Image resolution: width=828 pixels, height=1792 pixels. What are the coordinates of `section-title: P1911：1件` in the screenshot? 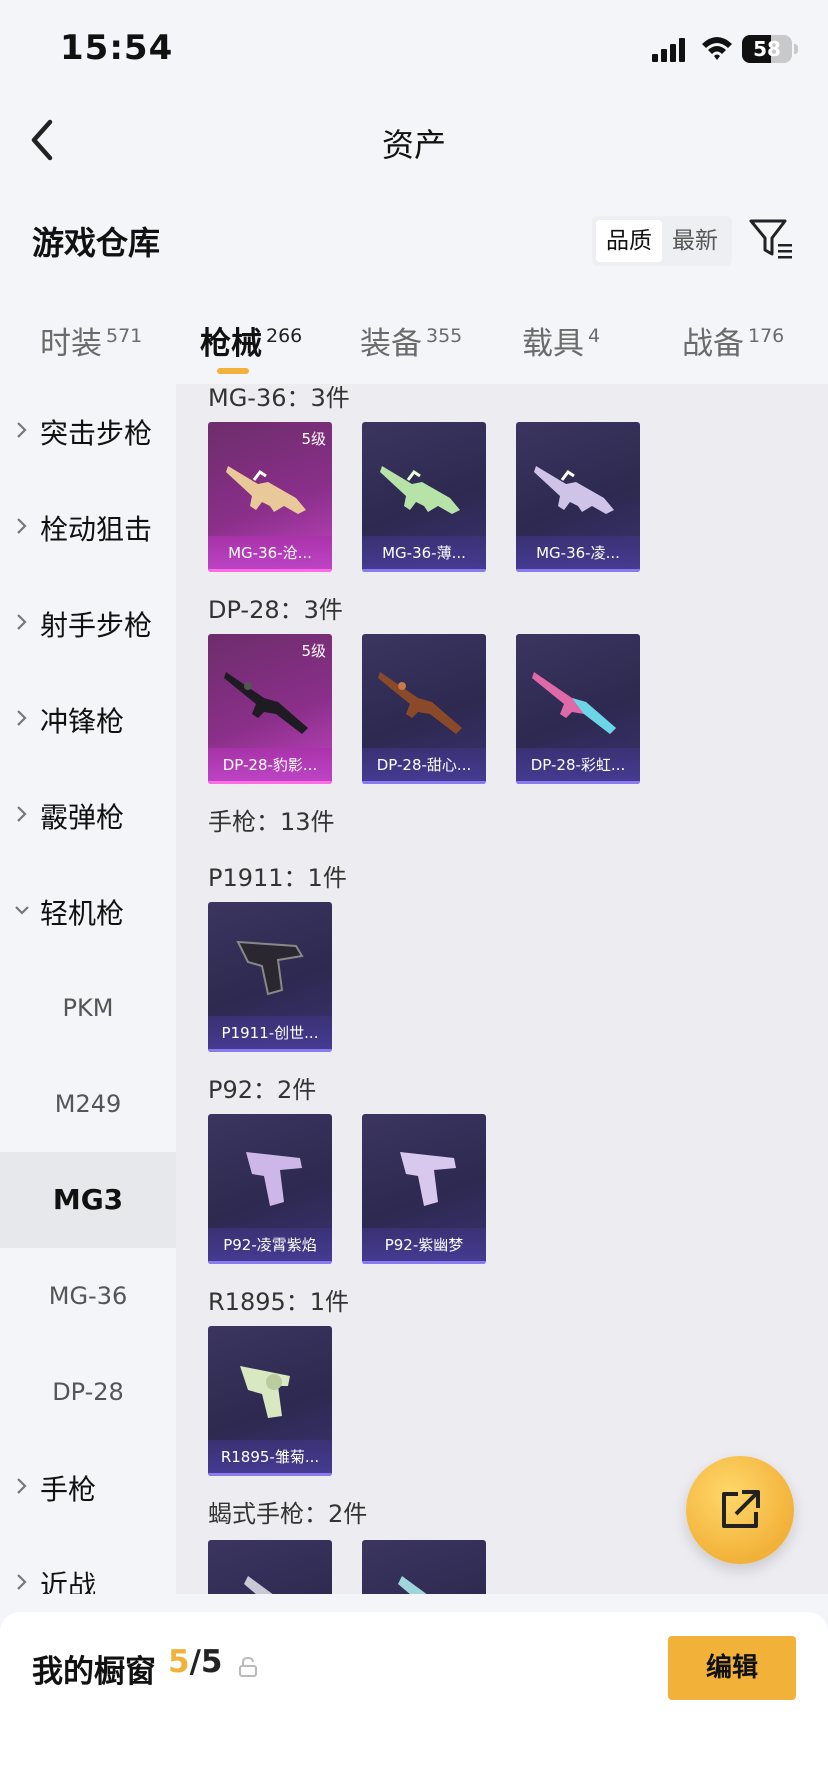 It's located at (277, 878).